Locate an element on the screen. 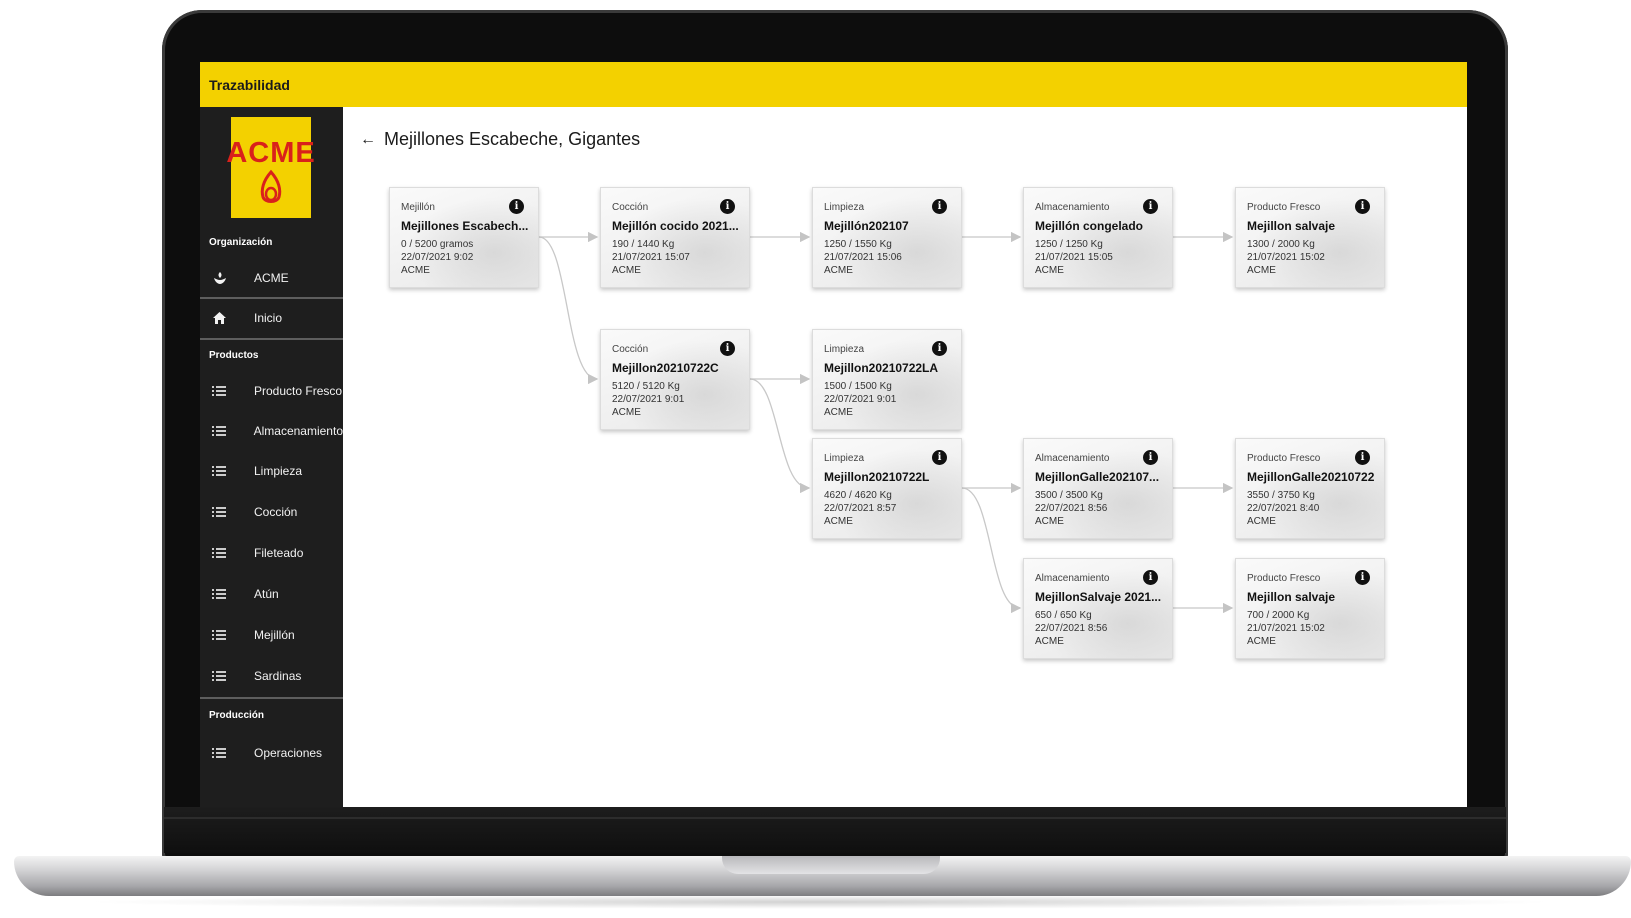 The image size is (1631, 918). node-quantity: 700 / 2000 Kg is located at coordinates (1278, 615).